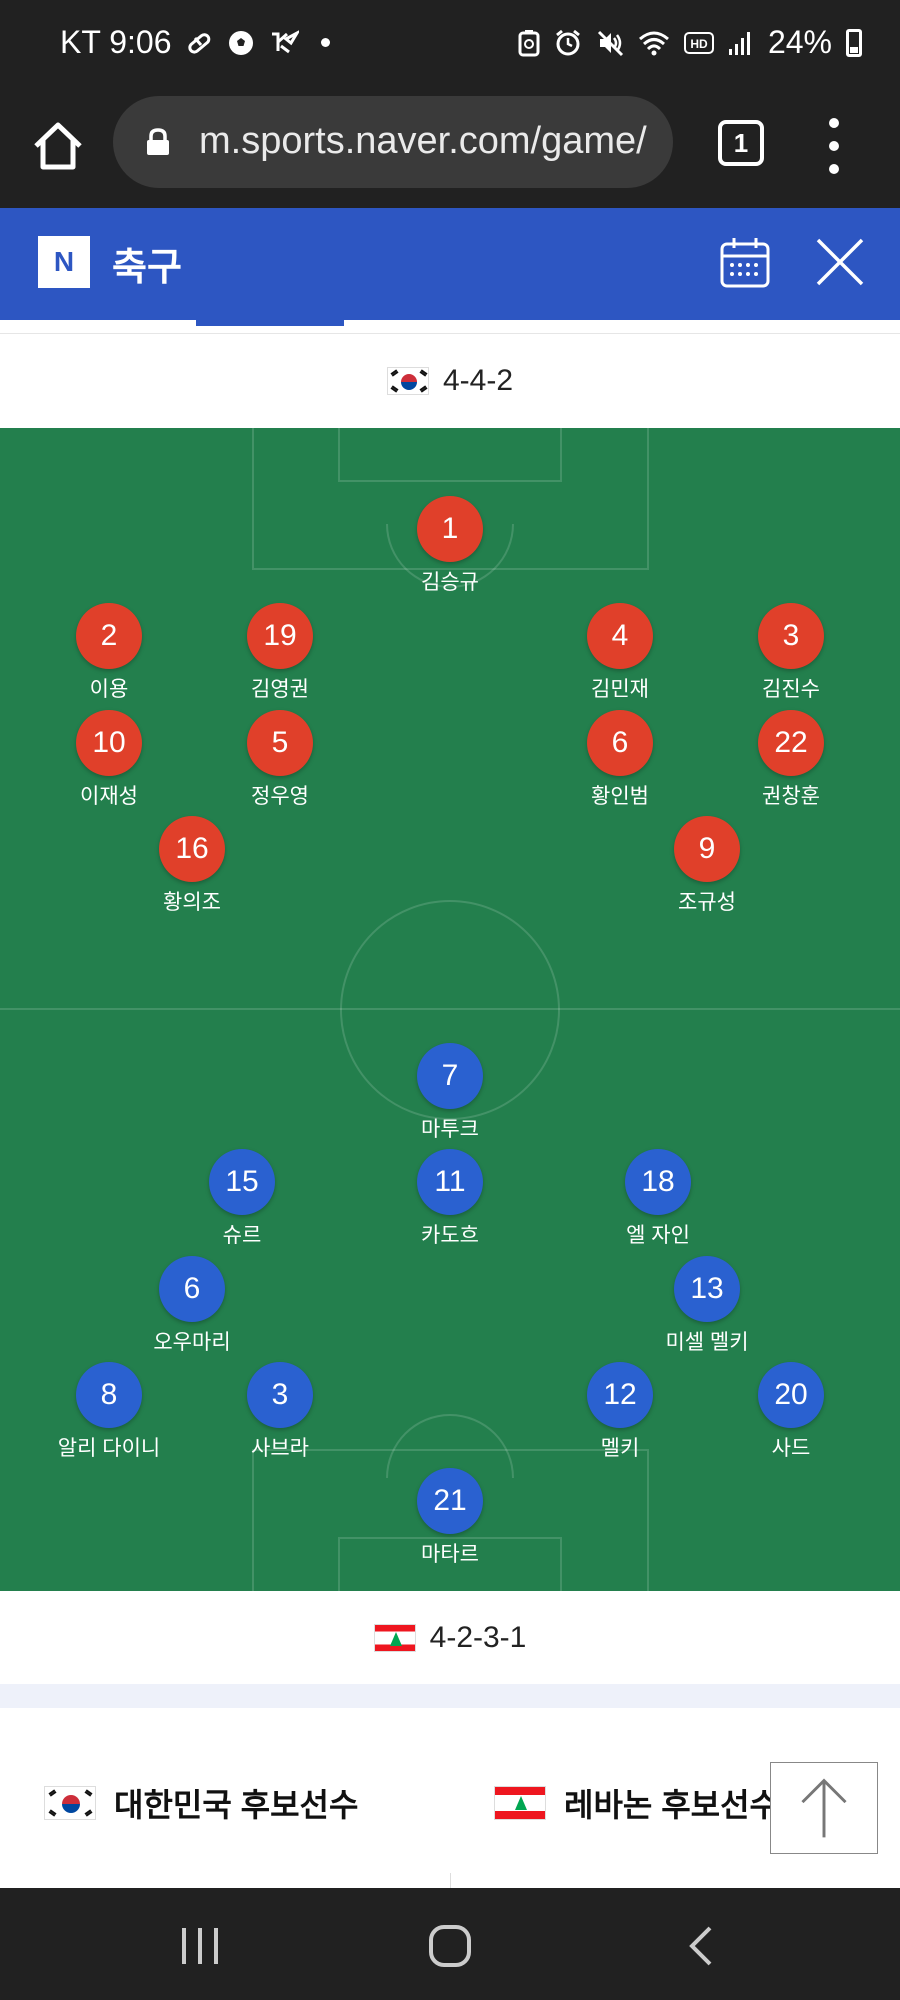  Describe the element at coordinates (741, 143) in the screenshot. I see `tab-switcher-button: 1` at that location.